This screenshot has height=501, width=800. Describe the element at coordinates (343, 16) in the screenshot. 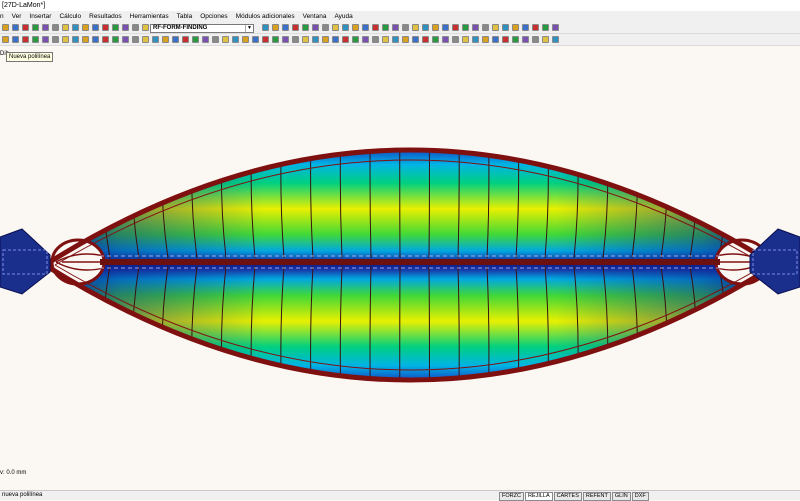

I see `menu-ayuda: Ayuda` at that location.